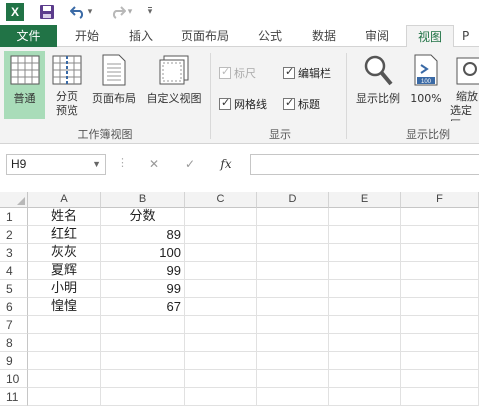 The image size is (479, 409). Describe the element at coordinates (226, 164) in the screenshot. I see `insert-function-icon: fx` at that location.